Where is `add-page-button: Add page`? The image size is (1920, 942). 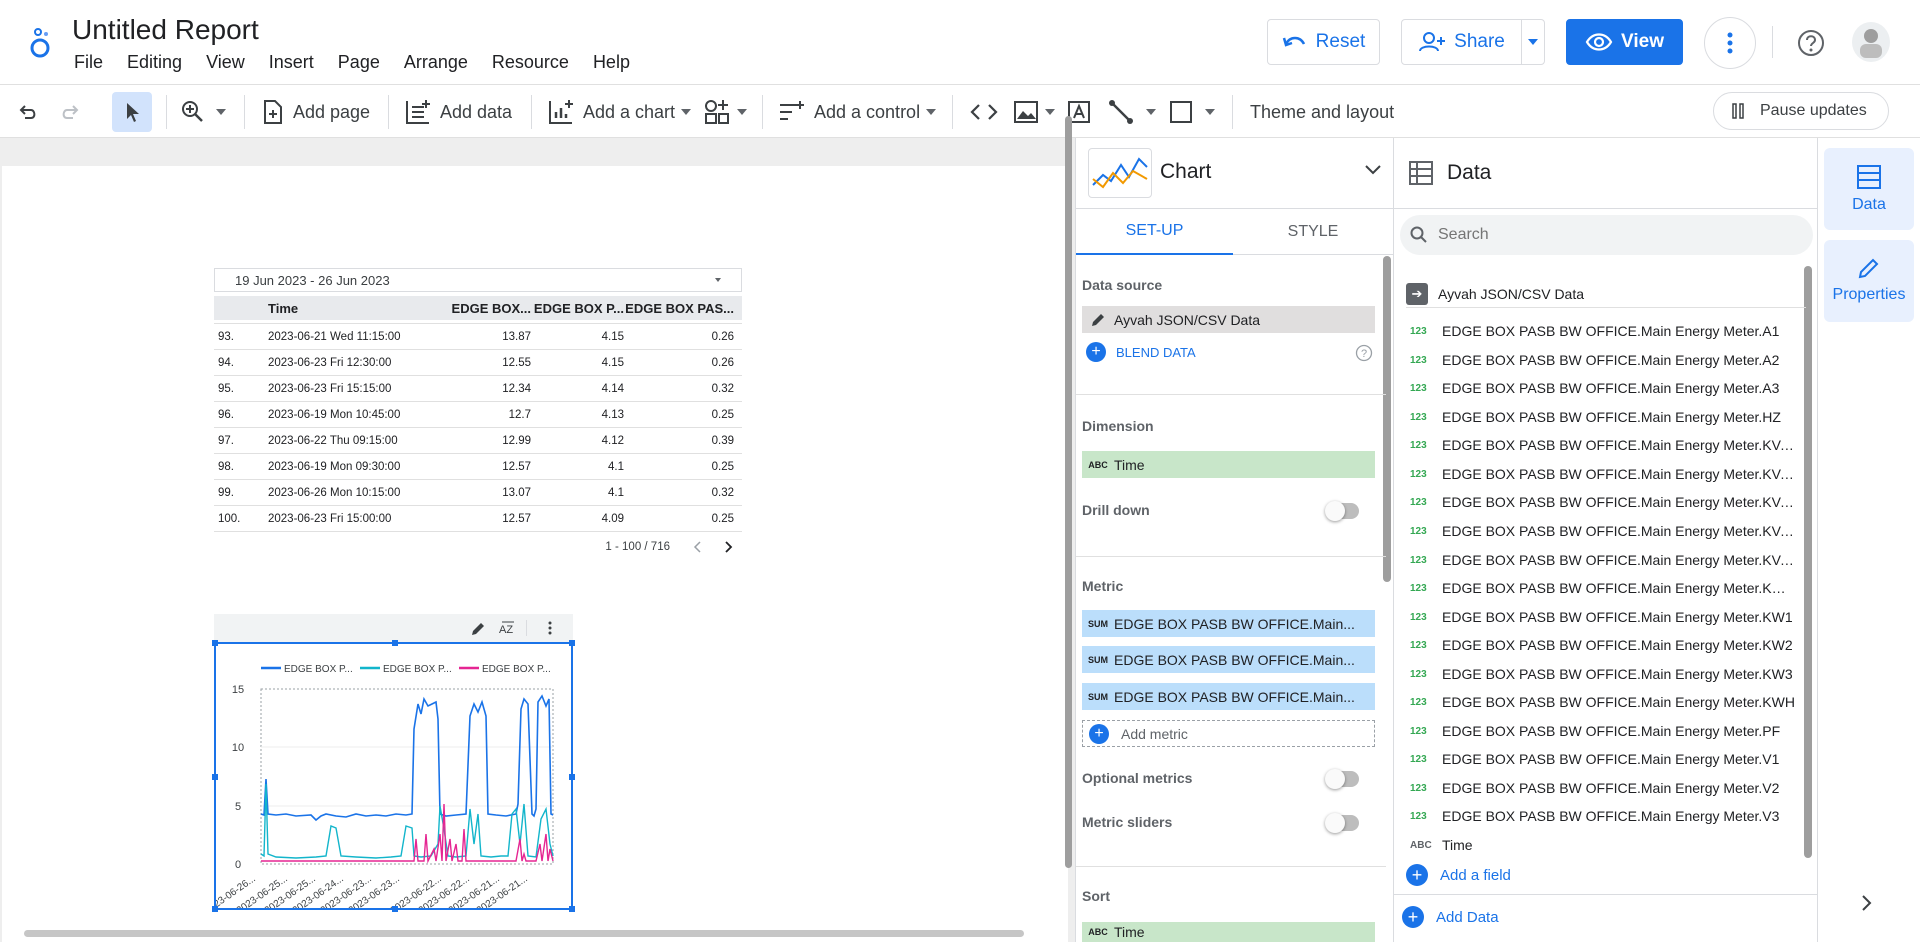 add-page-button: Add page is located at coordinates (315, 112).